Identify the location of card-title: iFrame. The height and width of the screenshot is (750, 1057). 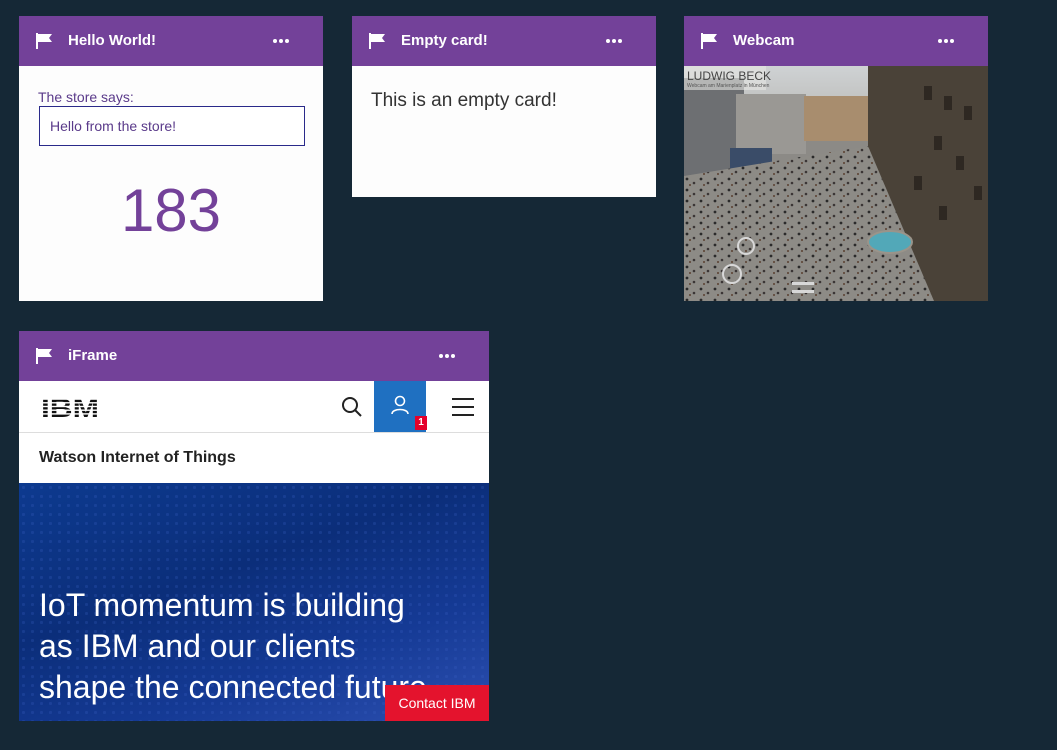
(93, 355).